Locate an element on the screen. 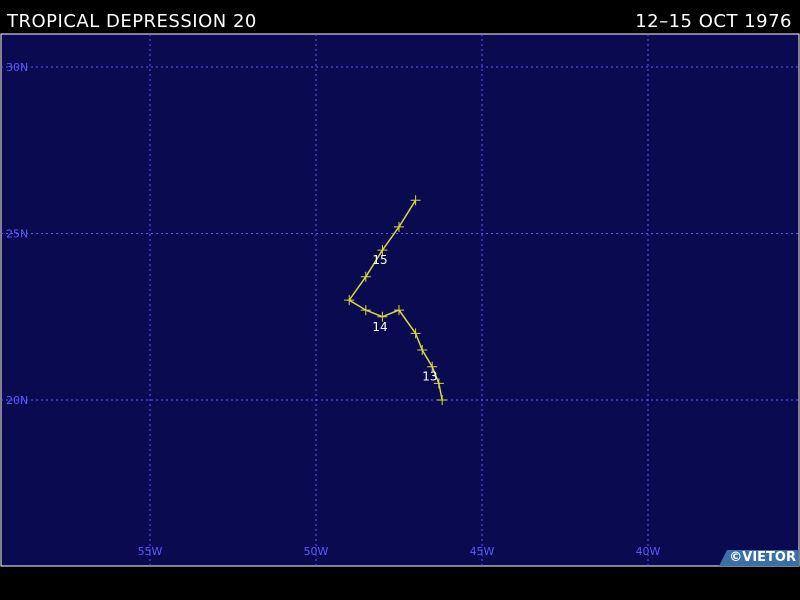  lon-label: 55W is located at coordinates (150, 551).